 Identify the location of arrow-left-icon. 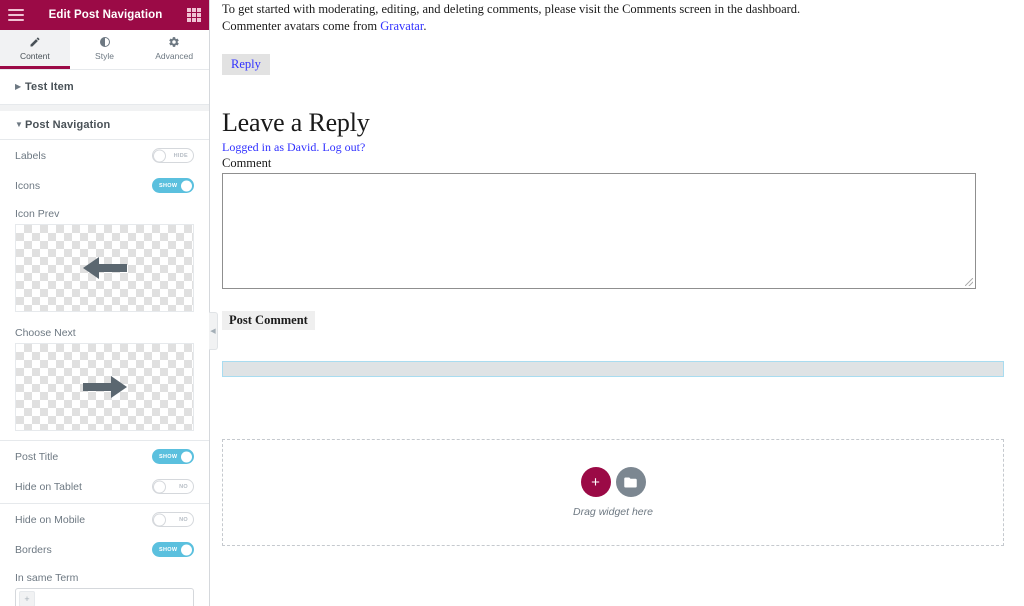
(104, 268).